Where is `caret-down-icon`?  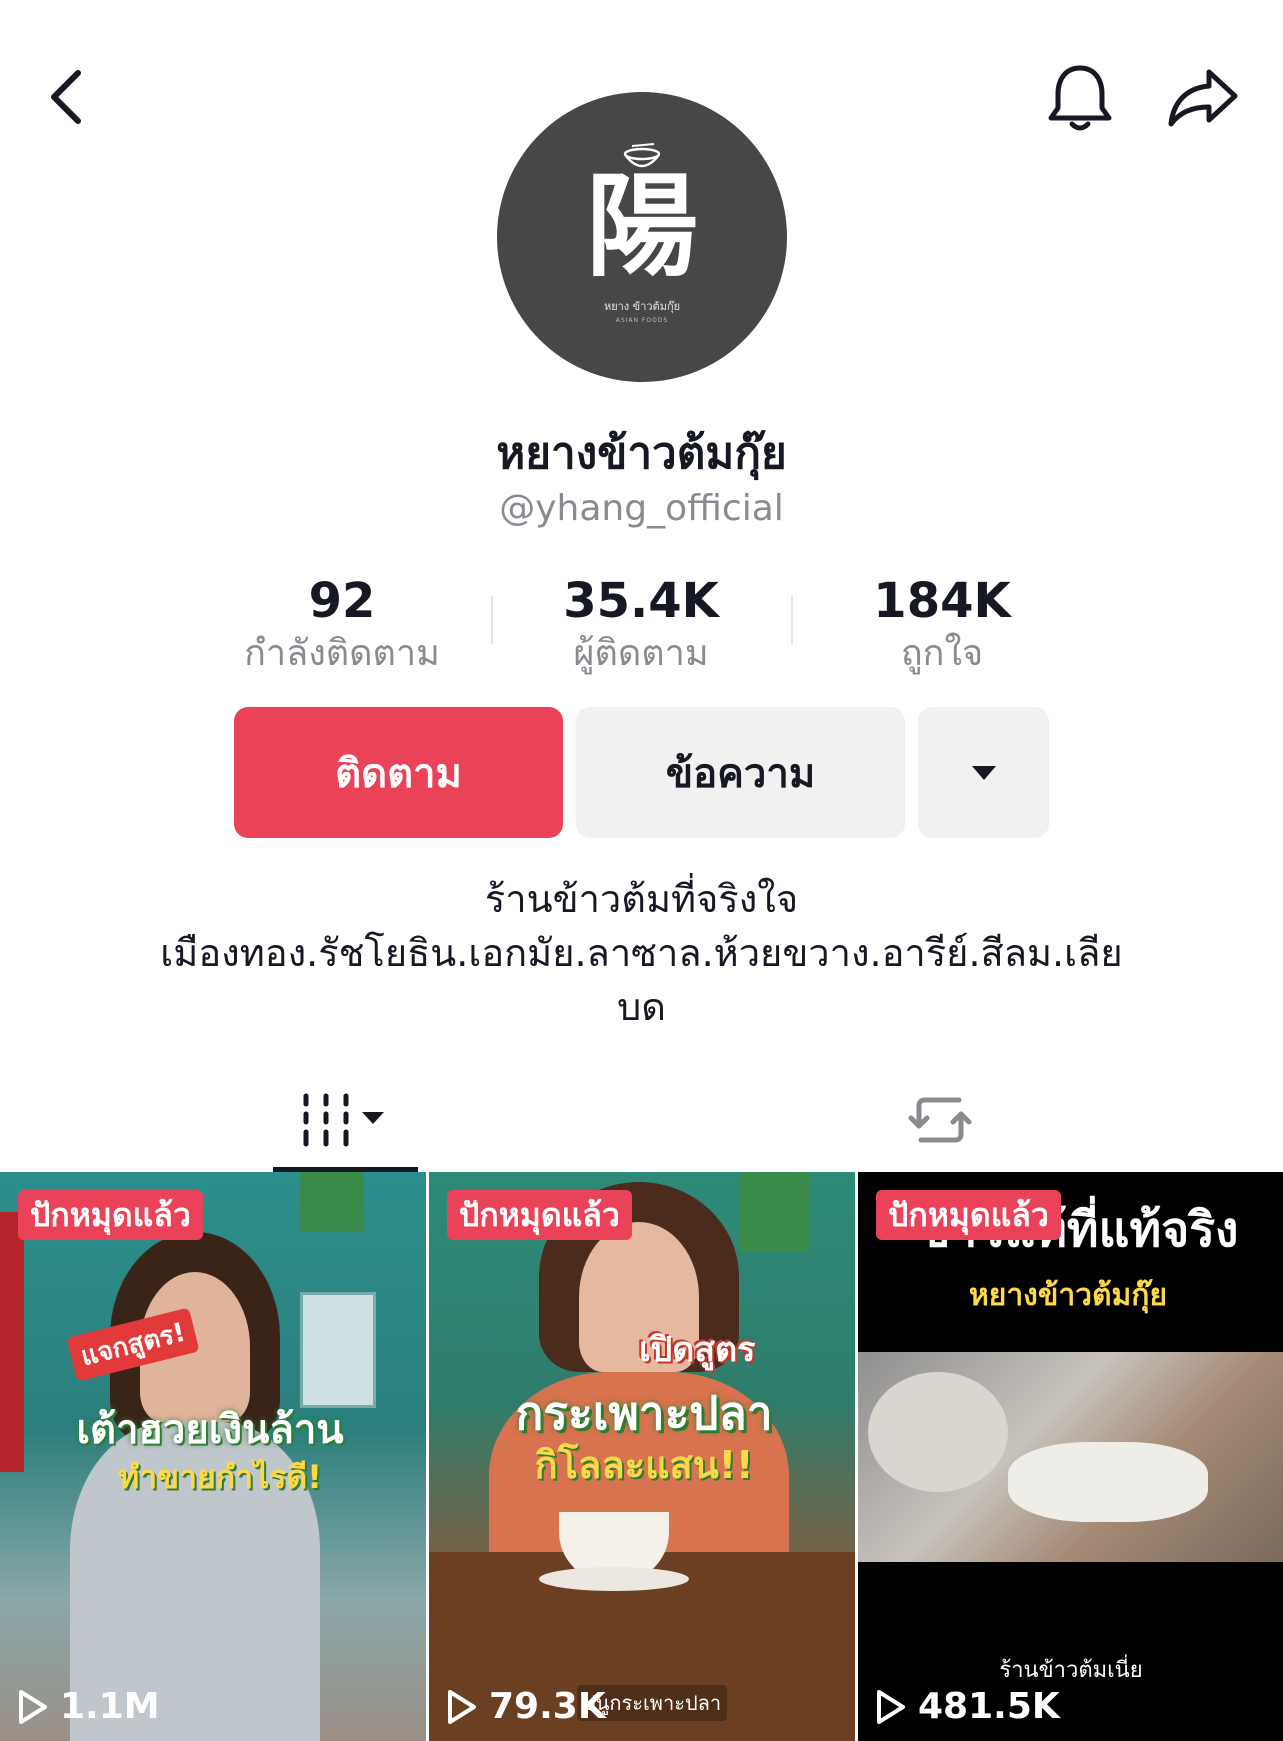 caret-down-icon is located at coordinates (983, 772).